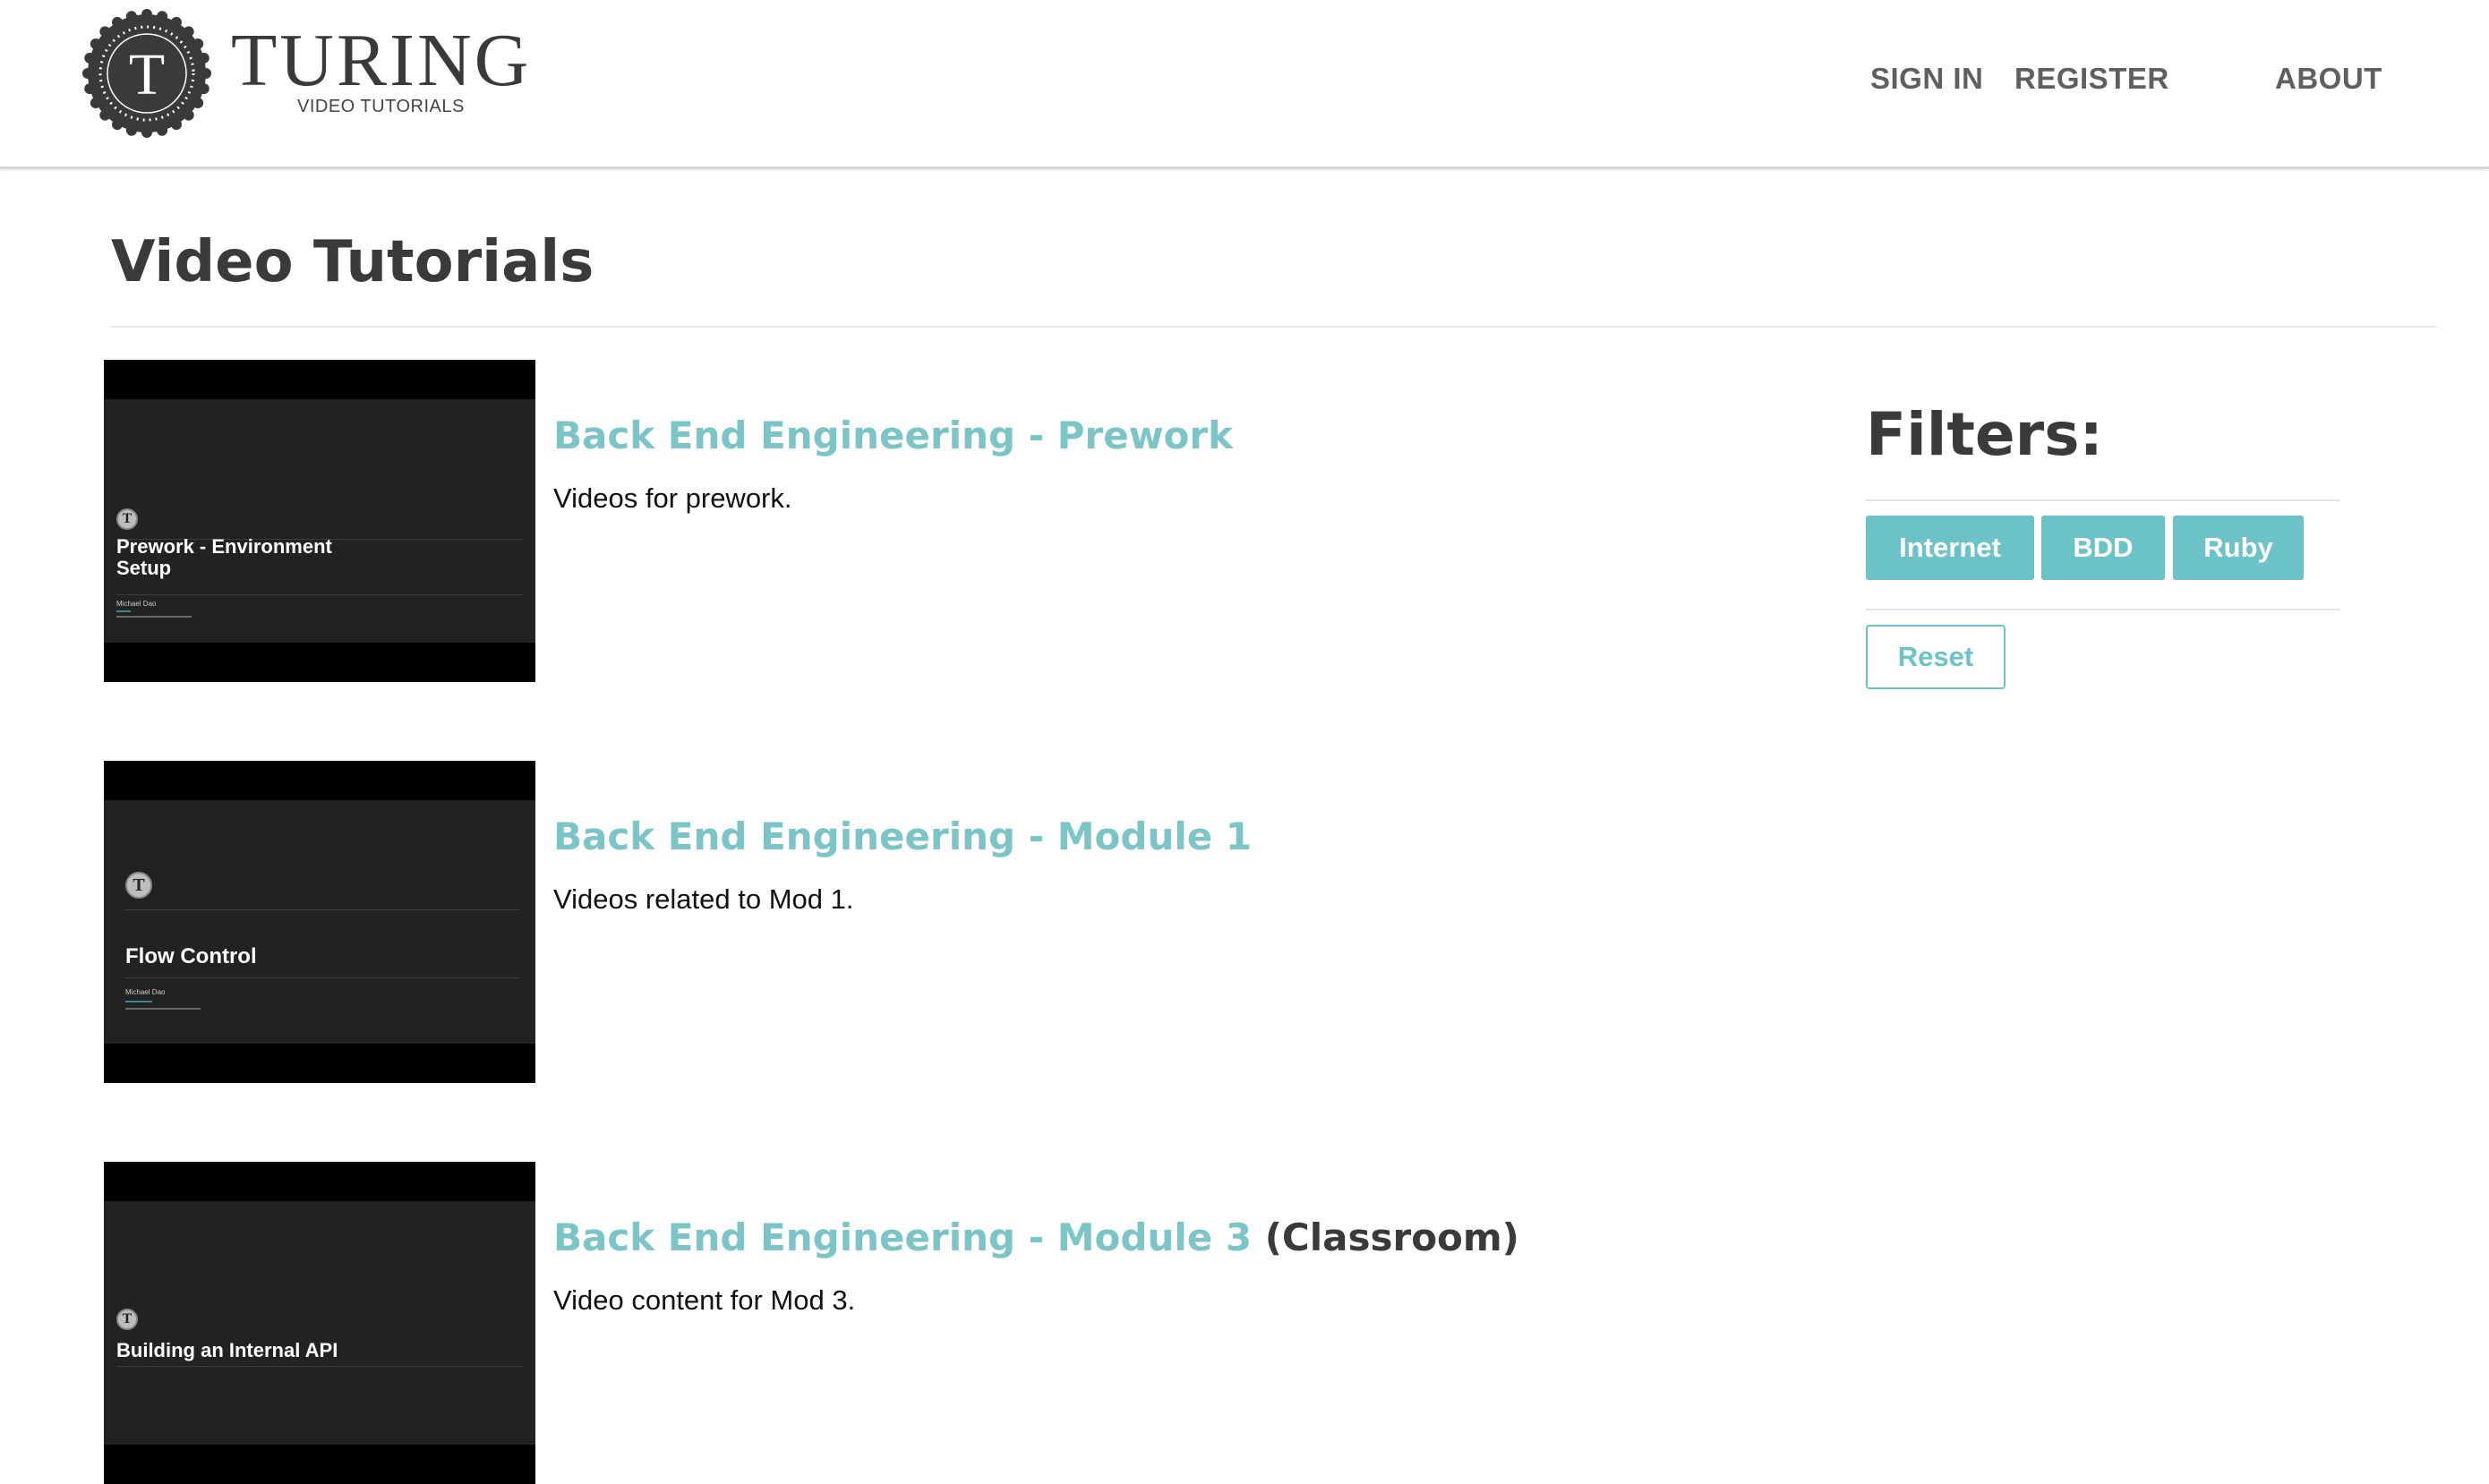 Image resolution: width=2489 pixels, height=1484 pixels. I want to click on video-title-link-module-3: Back End Engineering - Module 3, so click(902, 1237).